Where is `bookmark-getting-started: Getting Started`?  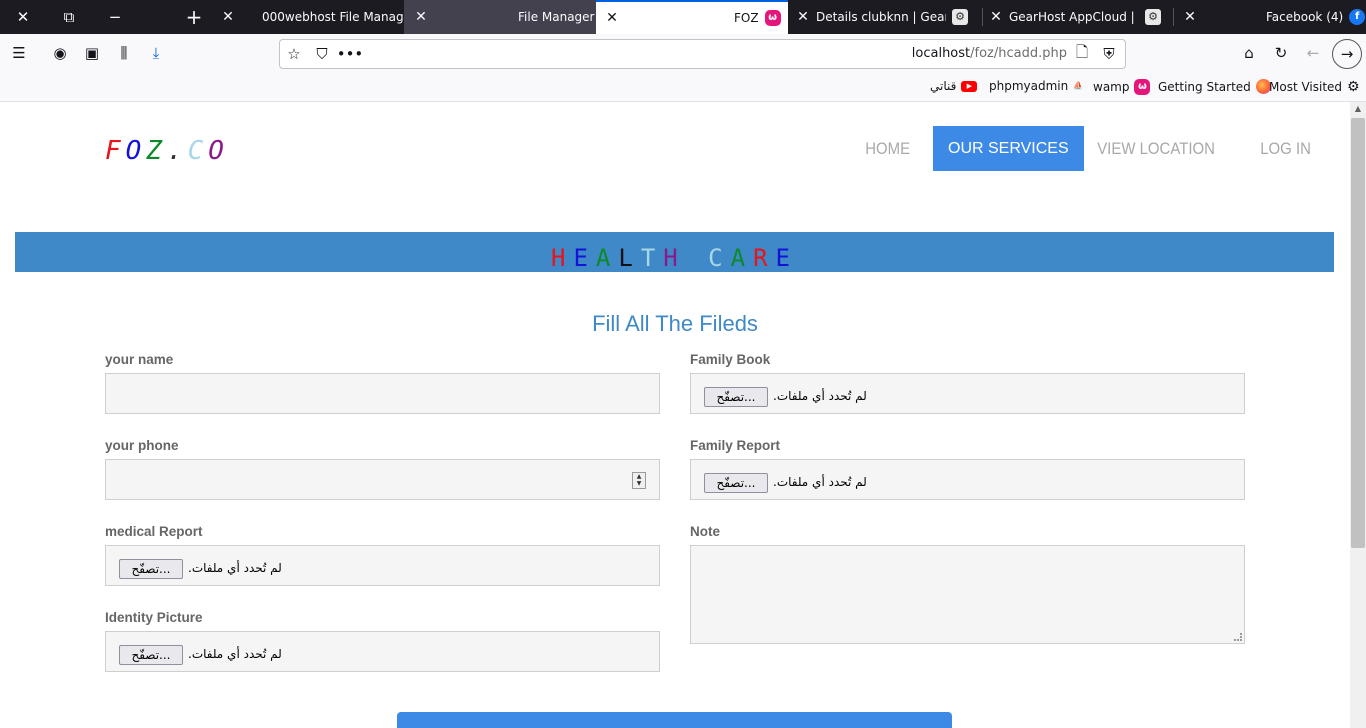 bookmark-getting-started: Getting Started is located at coordinates (1214, 86).